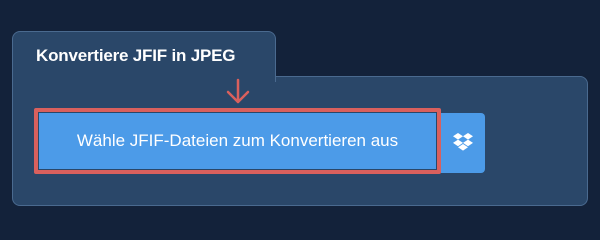 The image size is (600, 240). I want to click on dropbox-icon, so click(463, 142).